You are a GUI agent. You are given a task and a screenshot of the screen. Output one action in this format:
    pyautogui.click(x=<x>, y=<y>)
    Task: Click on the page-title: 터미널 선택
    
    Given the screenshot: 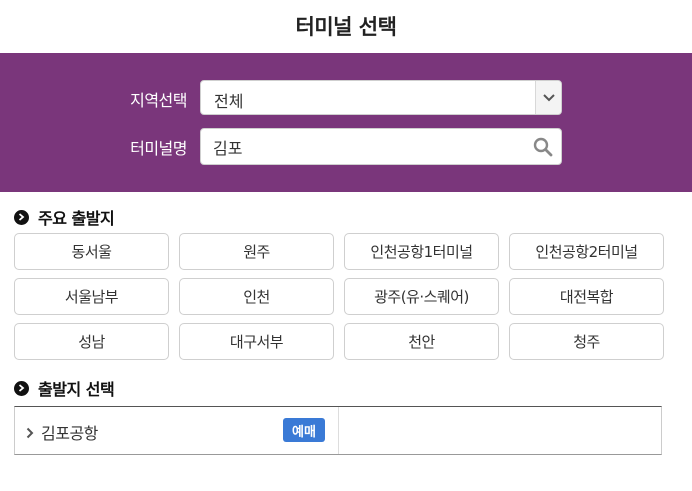 What is the action you would take?
    pyautogui.click(x=346, y=27)
    